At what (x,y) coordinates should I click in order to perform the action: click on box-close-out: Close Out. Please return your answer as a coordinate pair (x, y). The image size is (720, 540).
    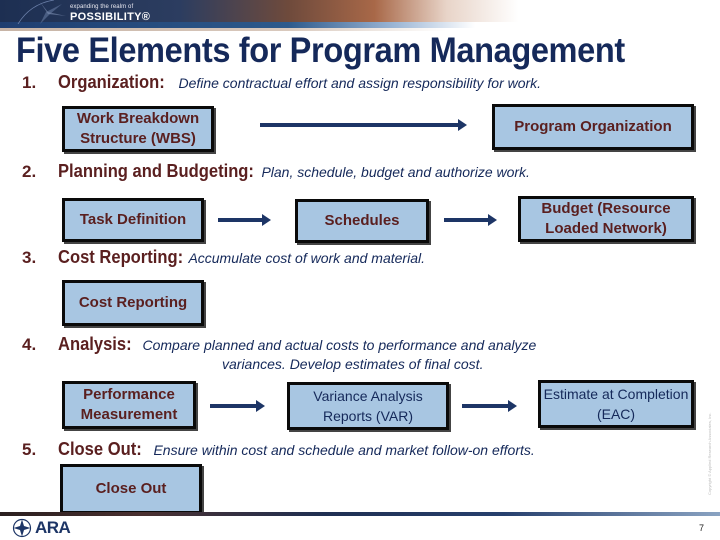
    Looking at the image, I should click on (131, 489).